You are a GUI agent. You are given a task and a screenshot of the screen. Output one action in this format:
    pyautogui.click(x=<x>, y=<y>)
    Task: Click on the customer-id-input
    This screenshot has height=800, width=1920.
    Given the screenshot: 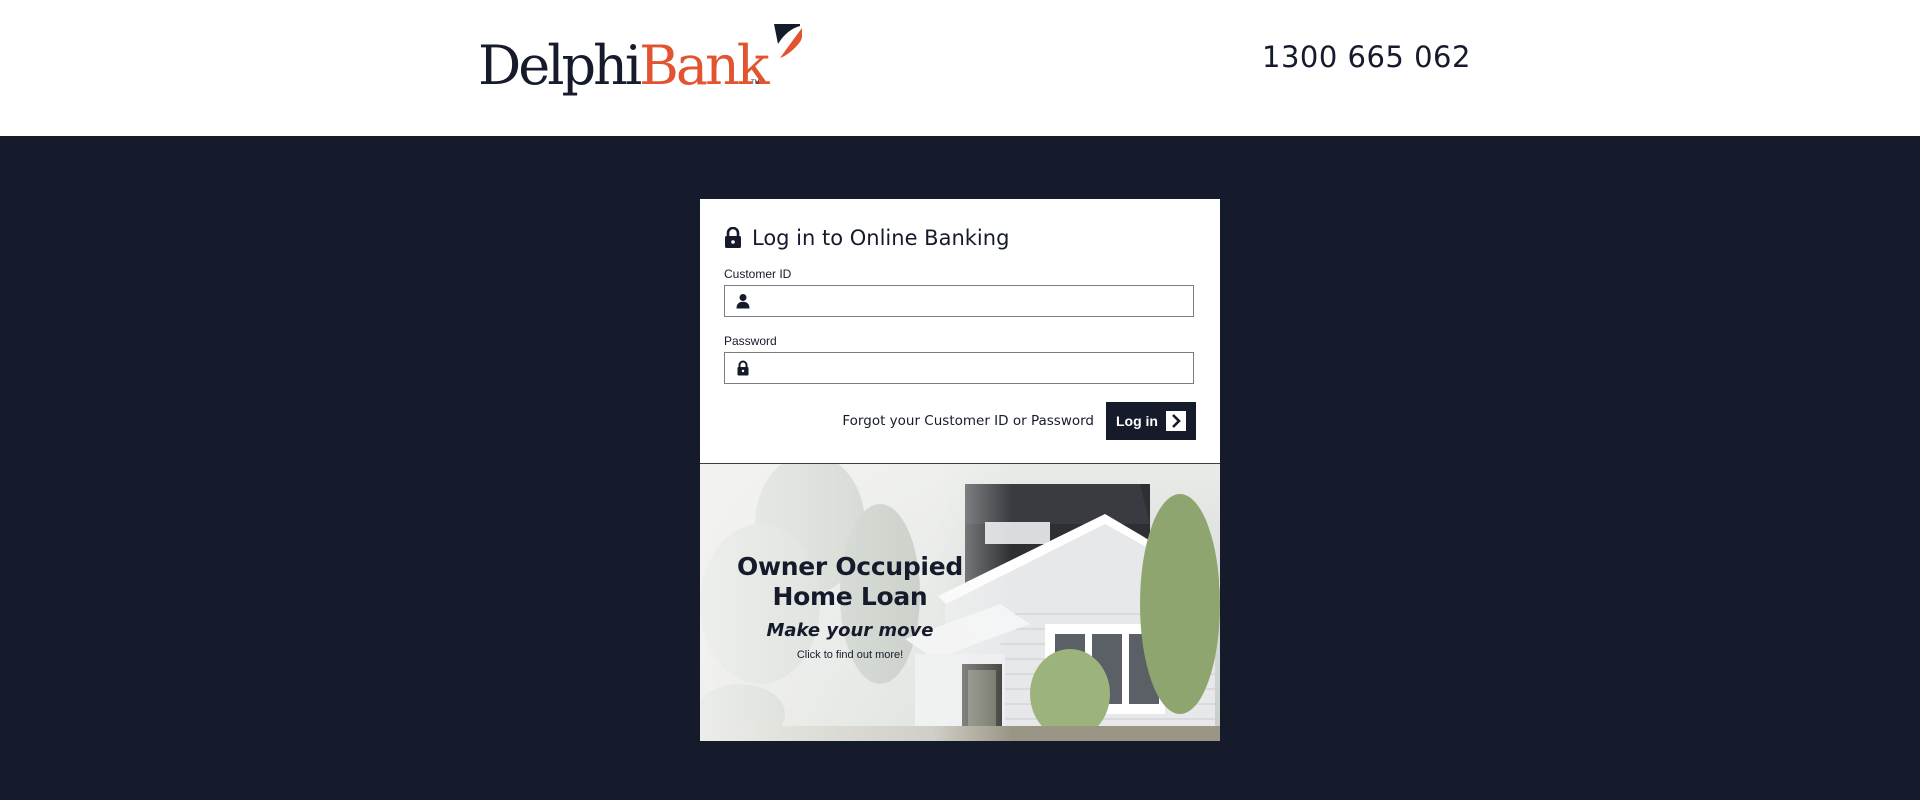 What is the action you would take?
    pyautogui.click(x=976, y=302)
    